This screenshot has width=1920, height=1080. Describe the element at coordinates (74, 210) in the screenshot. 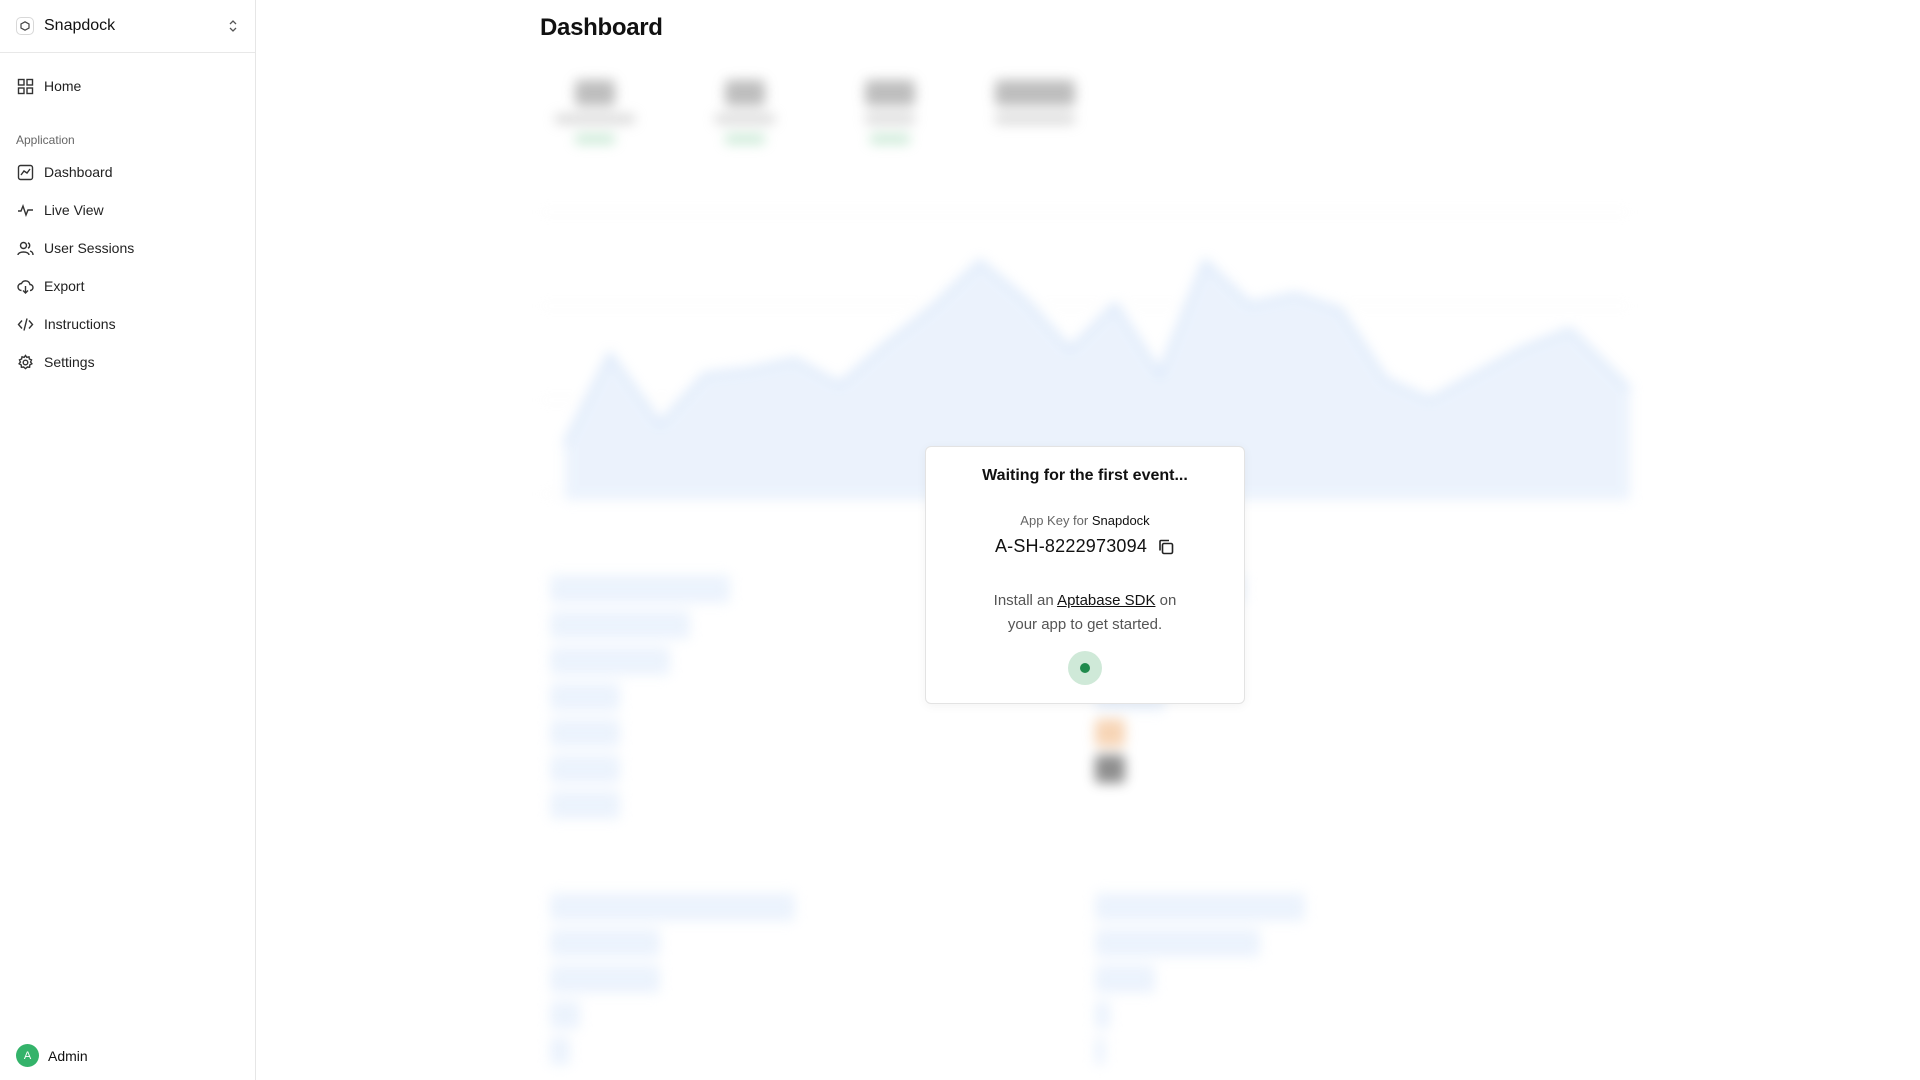

I see `sidebar-item-label: Live View` at that location.